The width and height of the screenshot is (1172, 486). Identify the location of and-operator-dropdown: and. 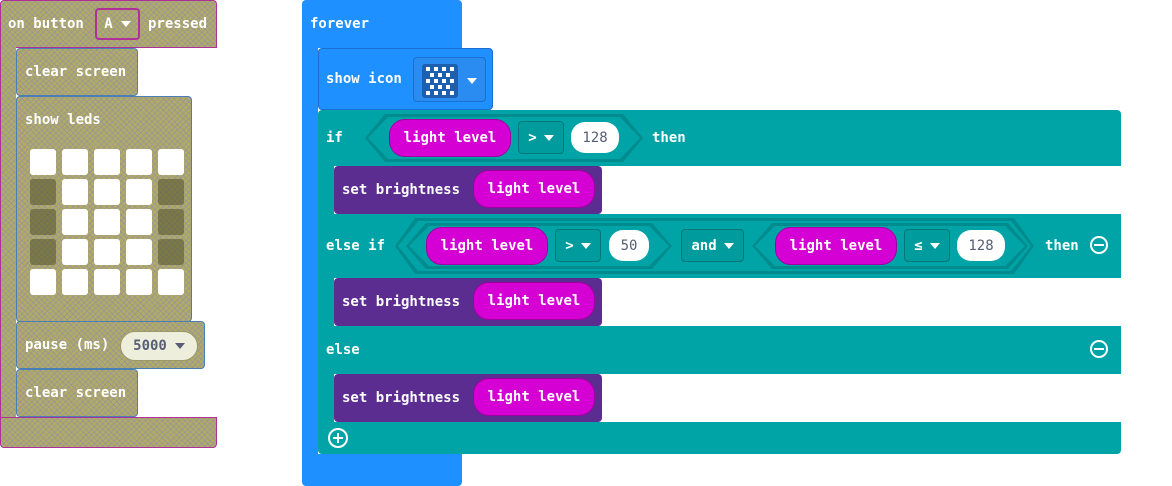
(712, 245).